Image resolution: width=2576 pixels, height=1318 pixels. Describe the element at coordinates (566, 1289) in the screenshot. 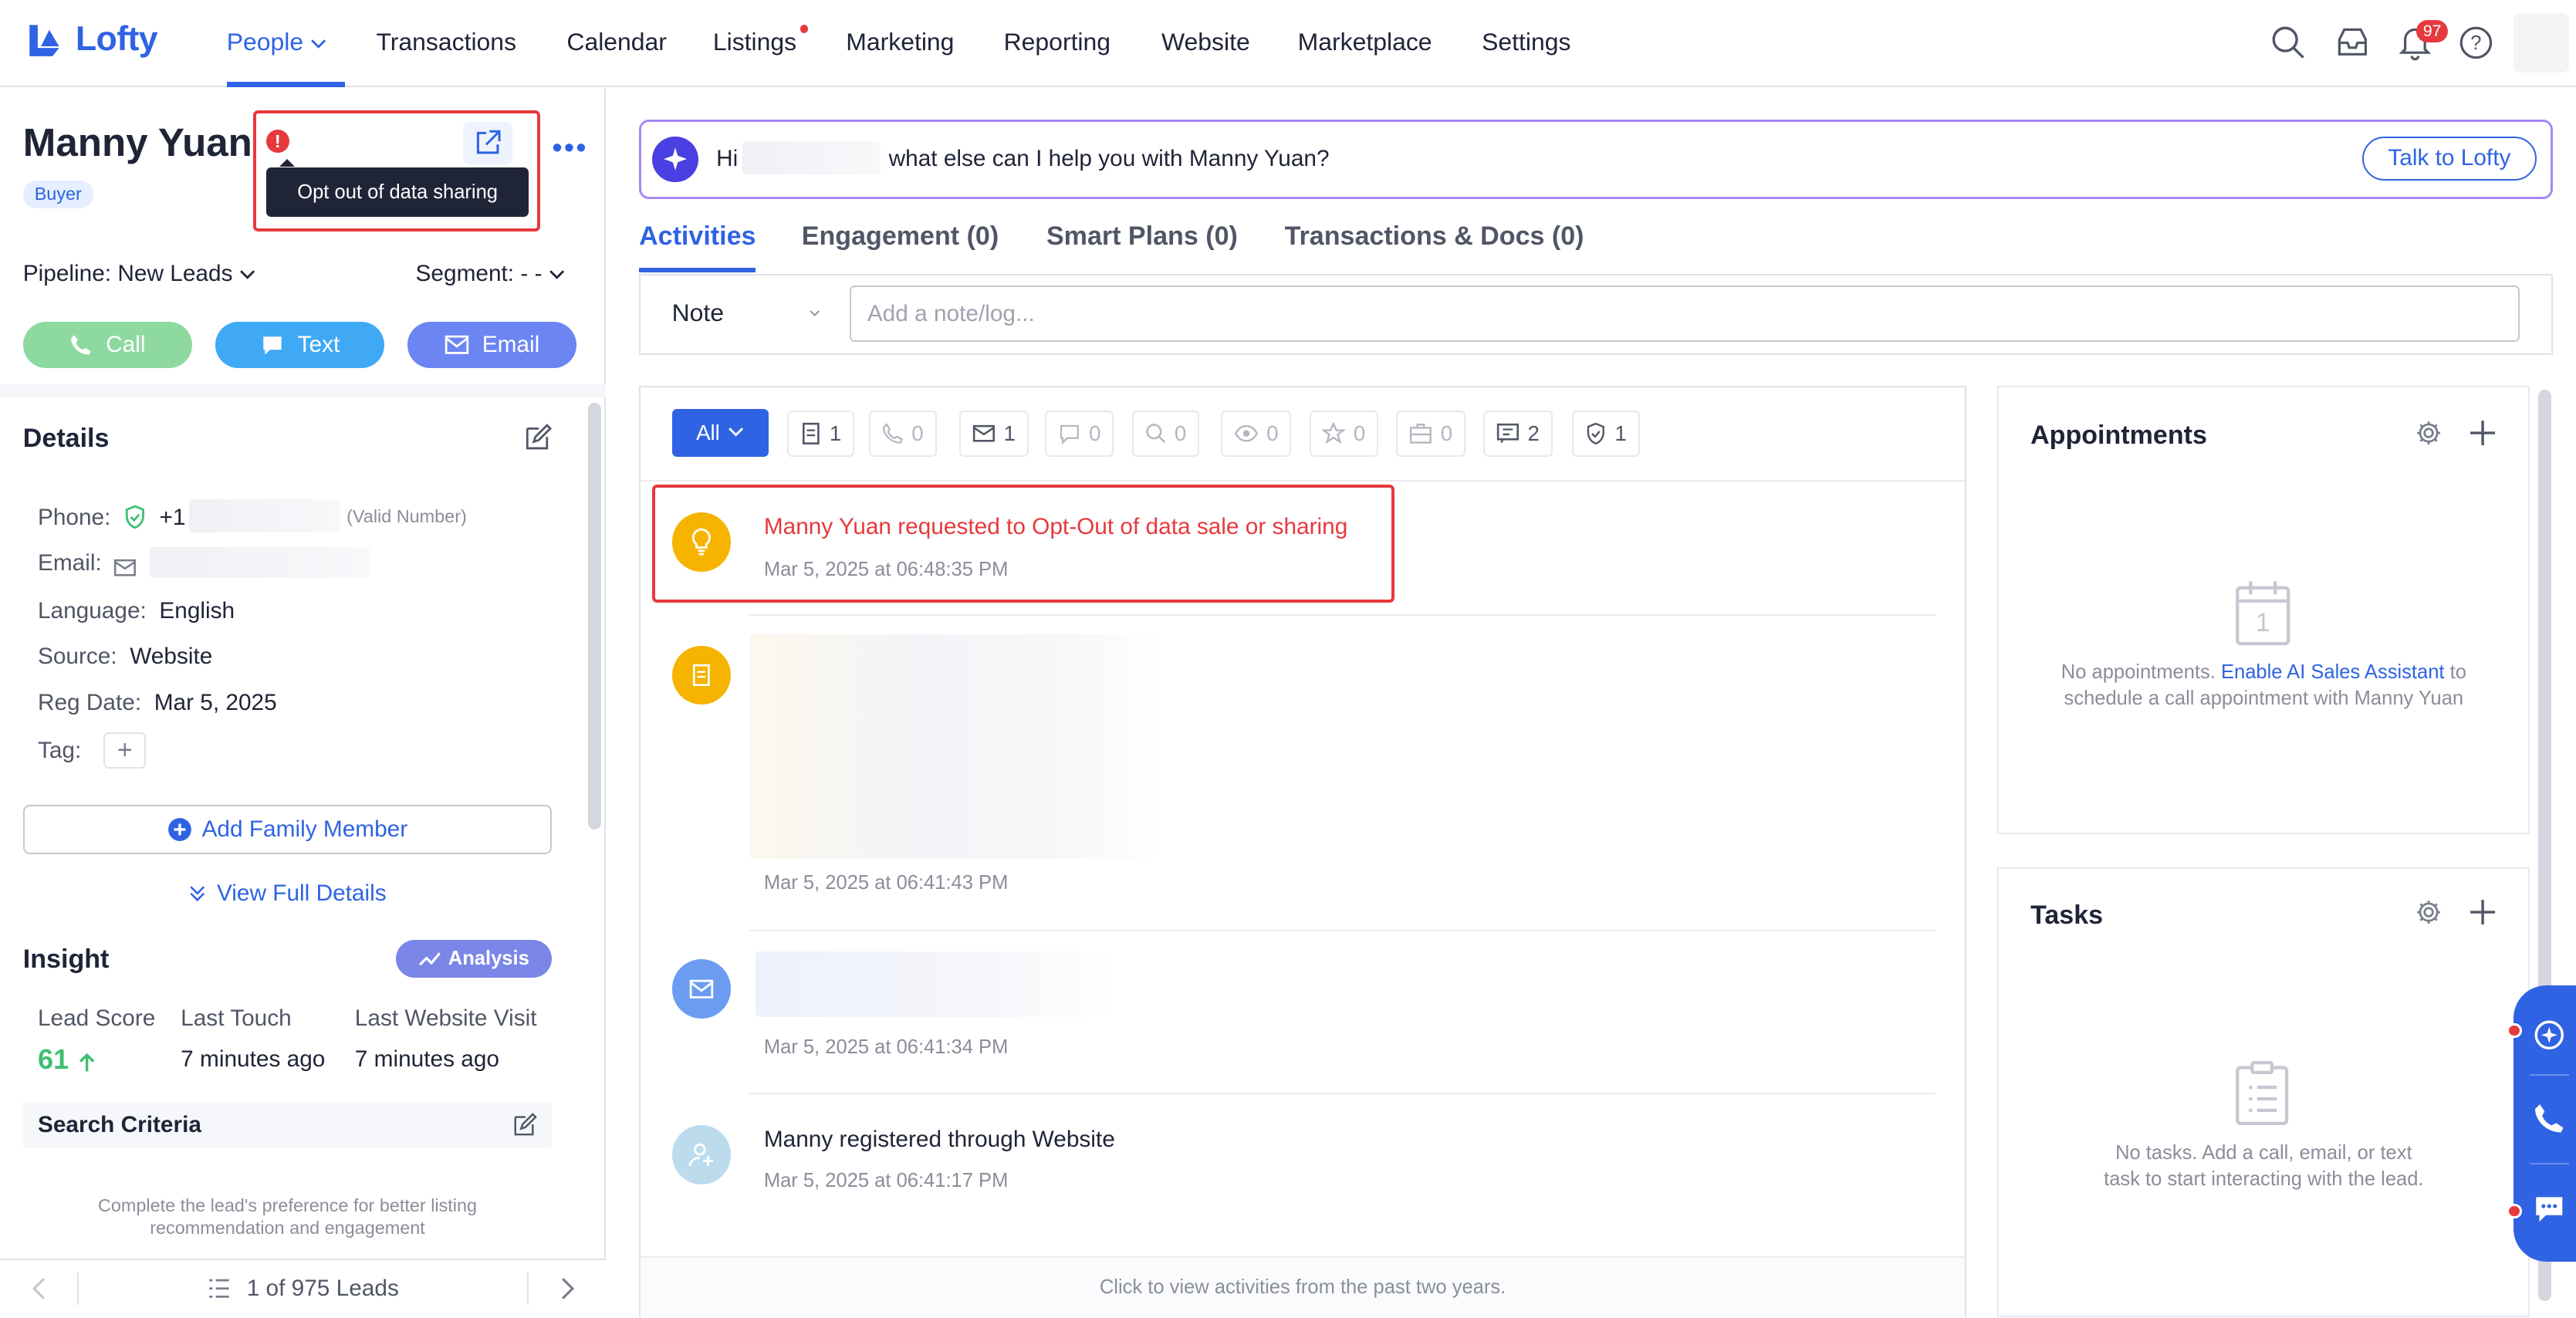

I see `next-lead-icon` at that location.